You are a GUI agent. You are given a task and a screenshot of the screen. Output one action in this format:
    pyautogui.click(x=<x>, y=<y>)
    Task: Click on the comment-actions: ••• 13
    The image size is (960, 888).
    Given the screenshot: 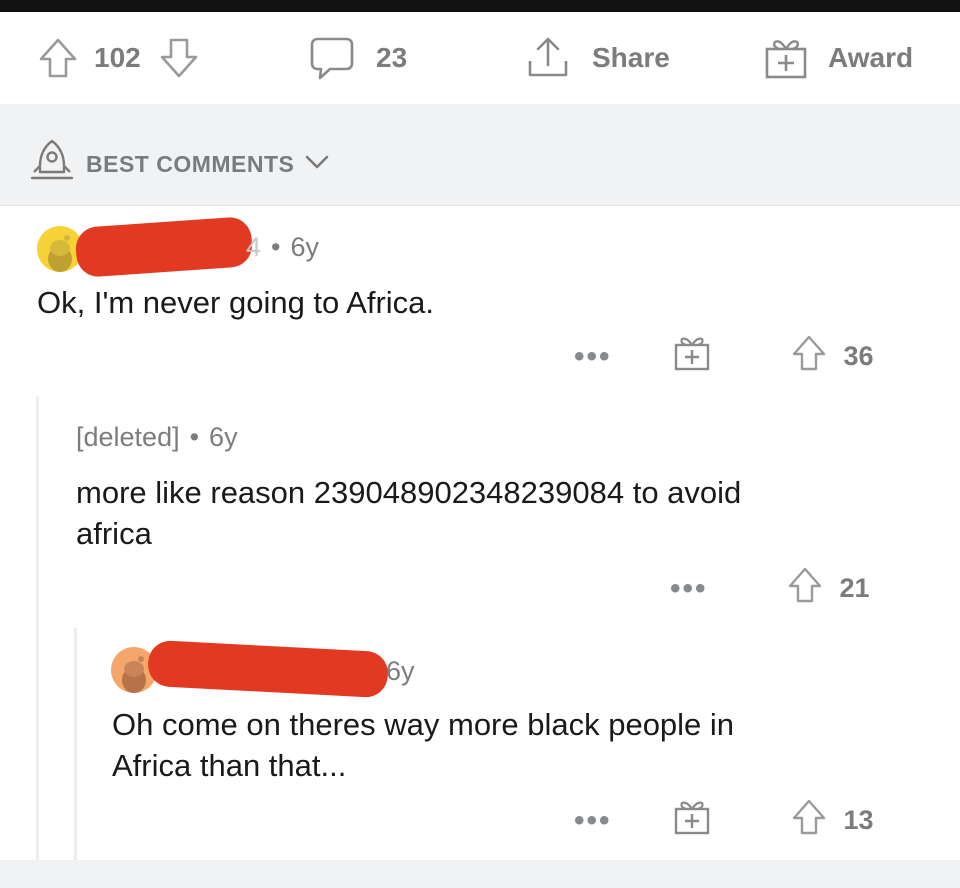 What is the action you would take?
    pyautogui.click(x=724, y=820)
    